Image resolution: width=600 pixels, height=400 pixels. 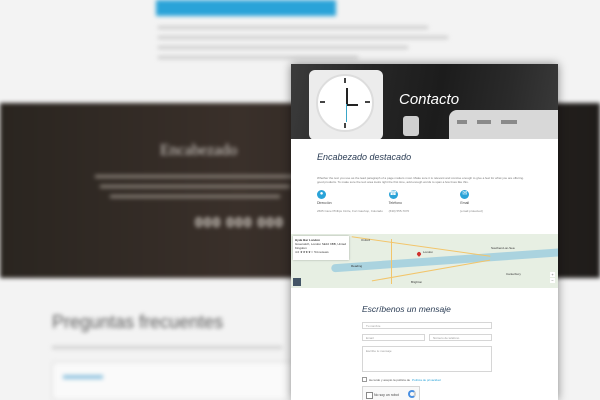 What do you see at coordinates (297, 282) in the screenshot?
I see `map-layer-thumbnail` at bounding box center [297, 282].